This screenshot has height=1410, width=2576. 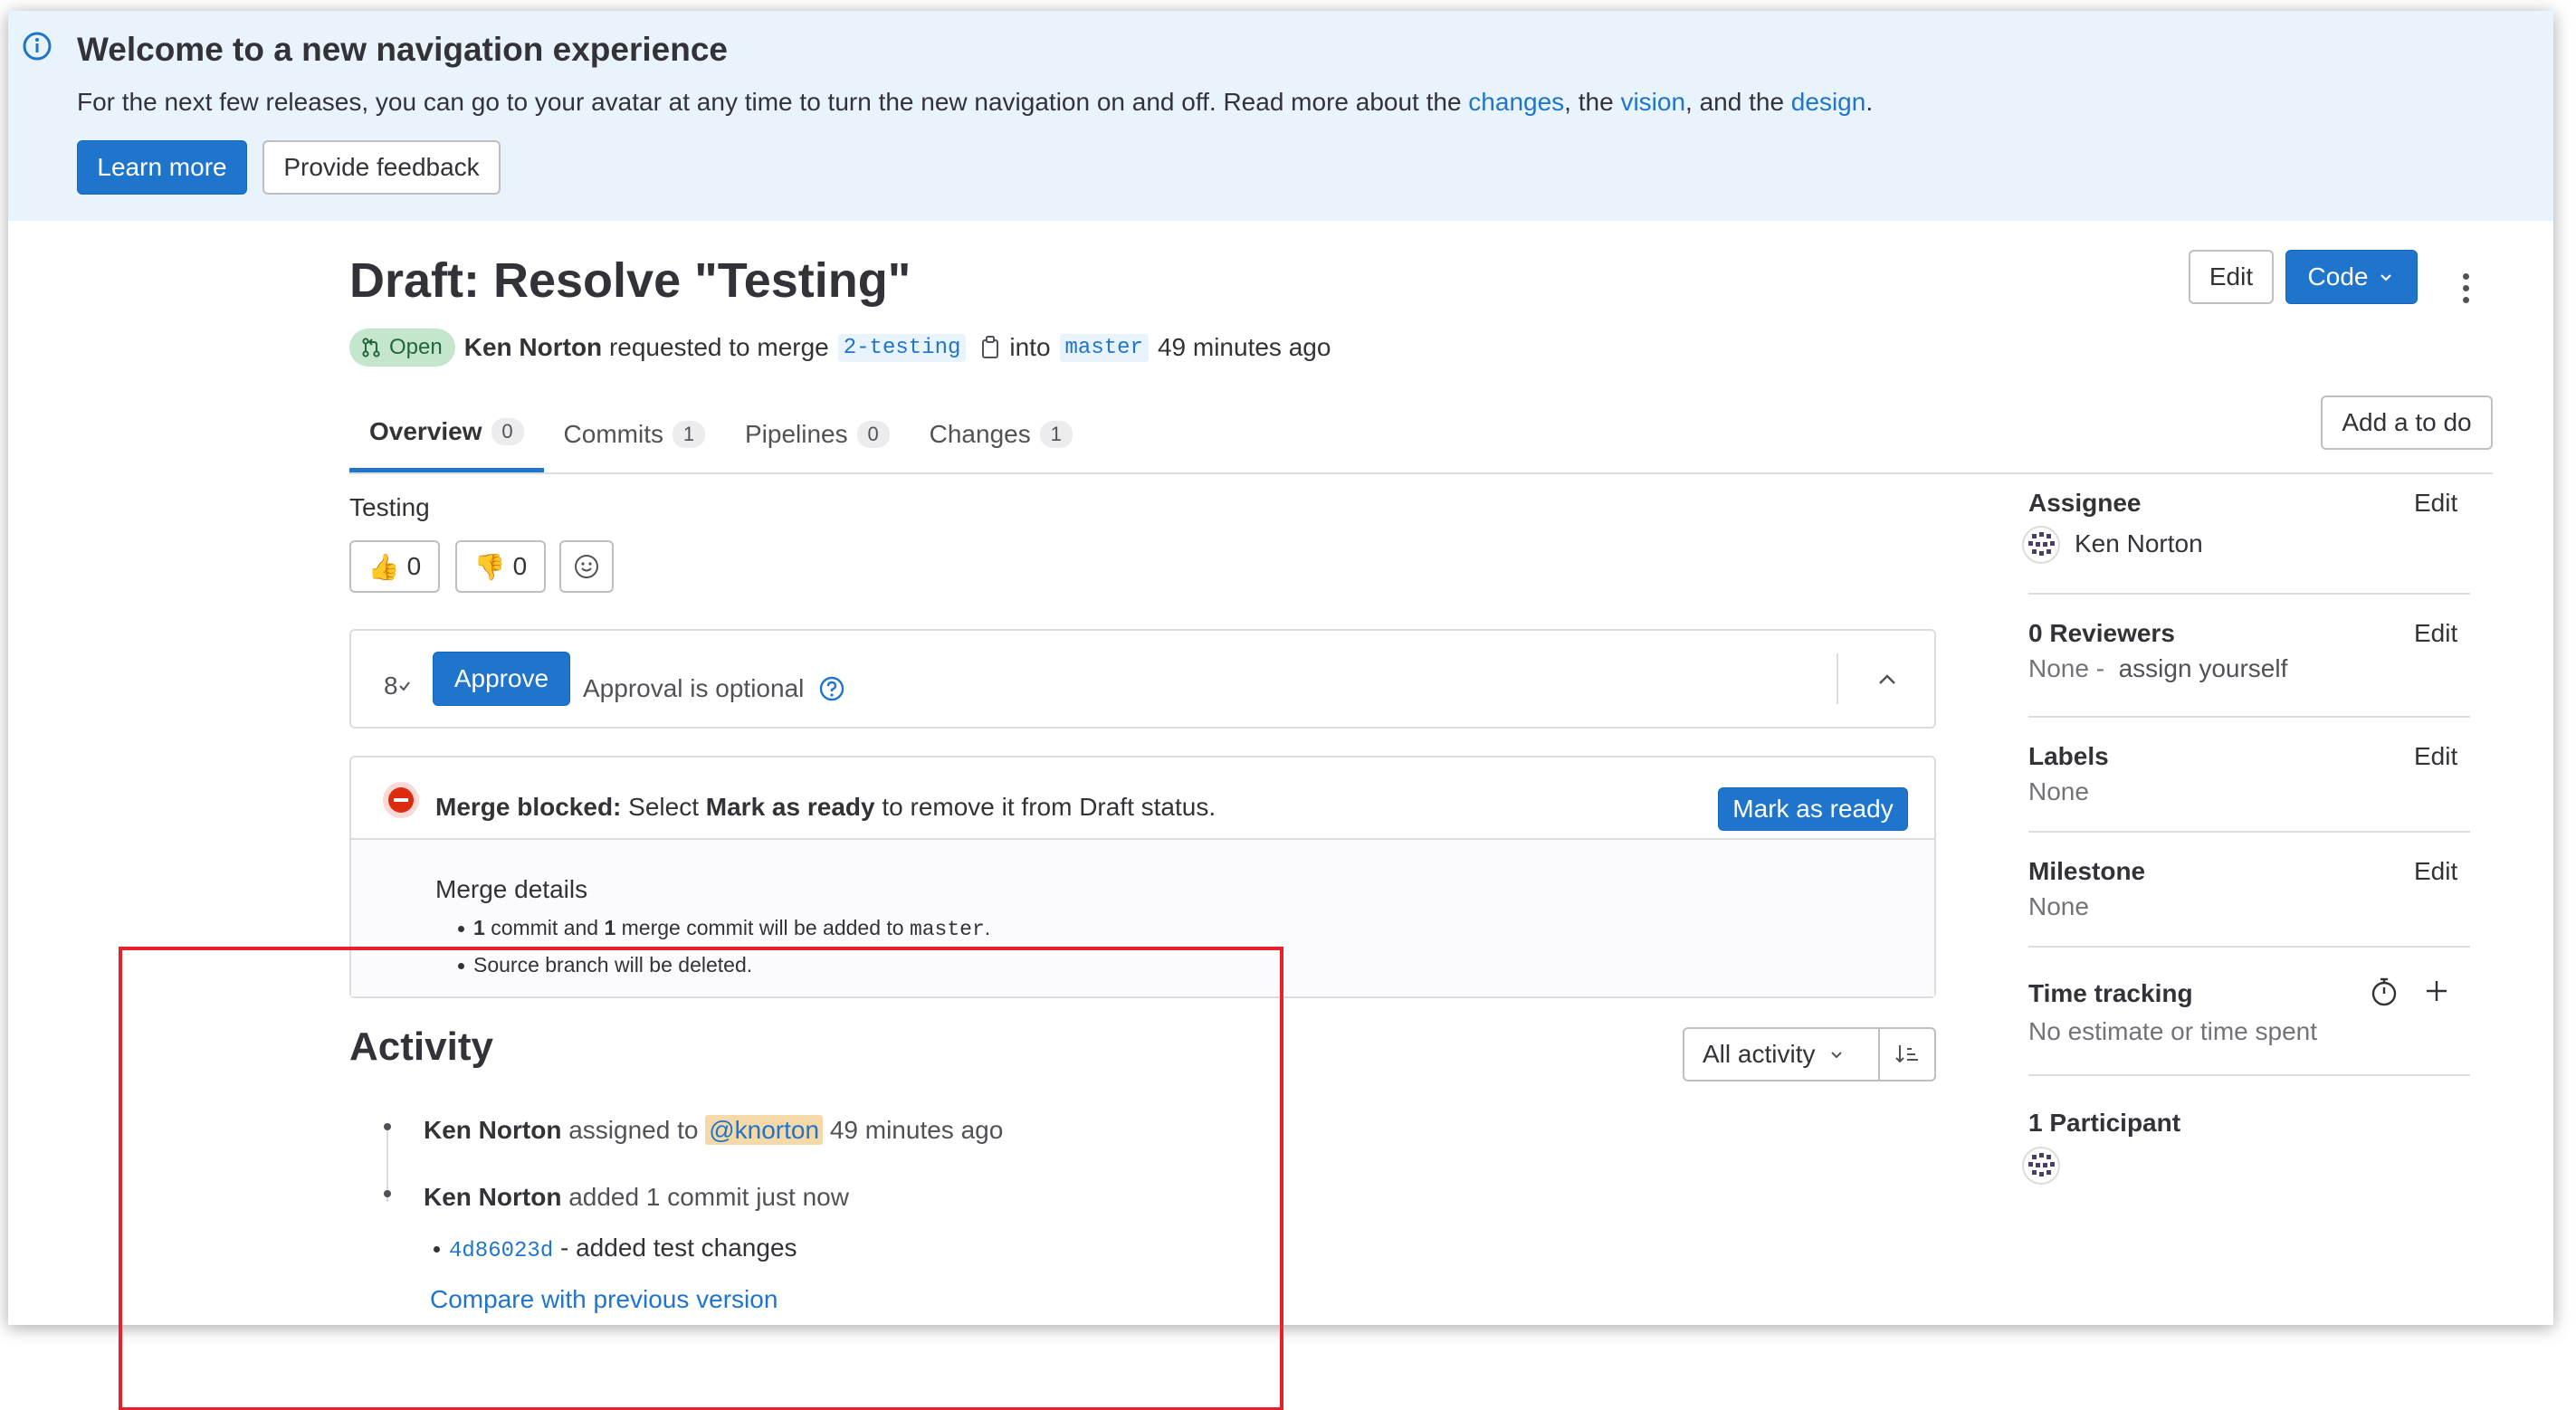 What do you see at coordinates (1838, 678) in the screenshot?
I see `panel-divider` at bounding box center [1838, 678].